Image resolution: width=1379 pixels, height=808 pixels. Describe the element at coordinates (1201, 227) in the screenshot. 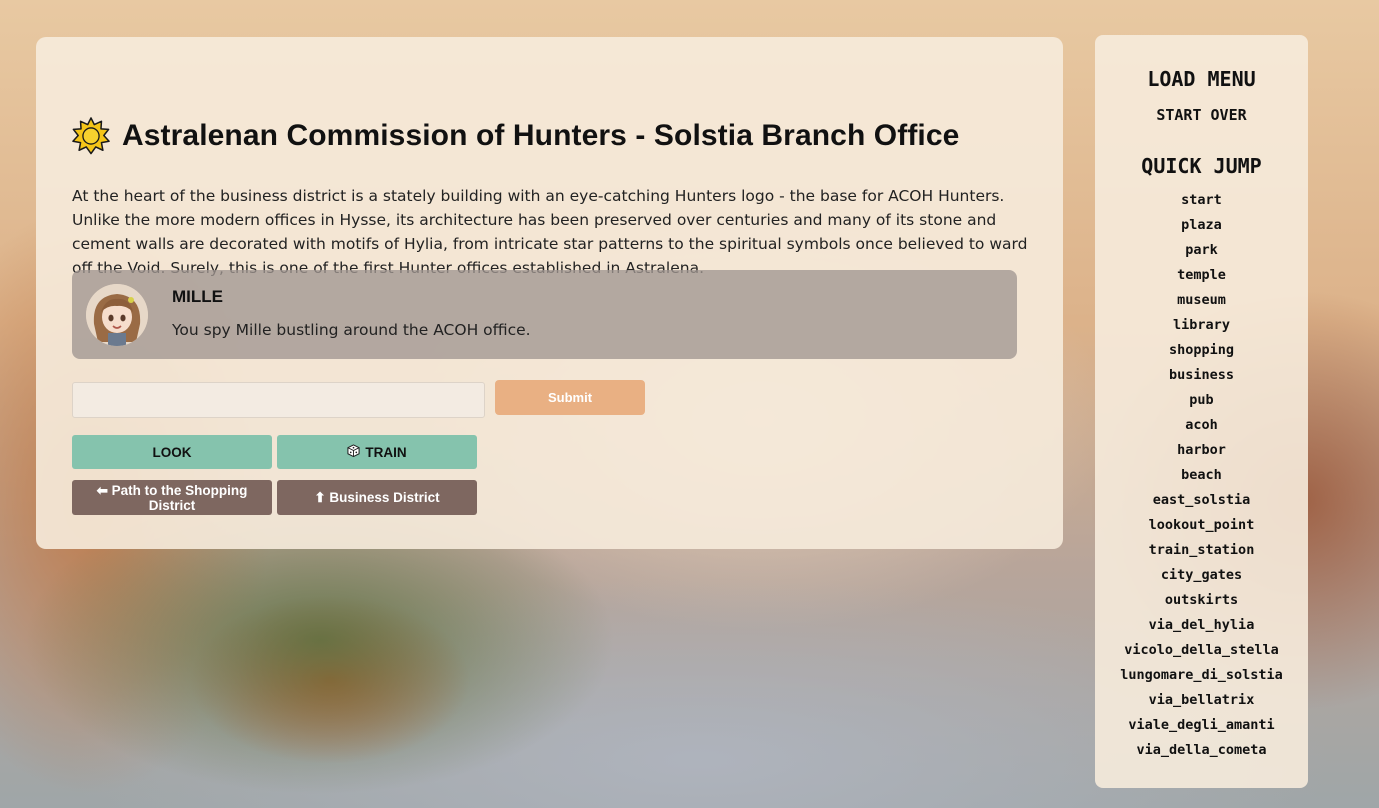

I see `jump-plaza: plaza` at that location.